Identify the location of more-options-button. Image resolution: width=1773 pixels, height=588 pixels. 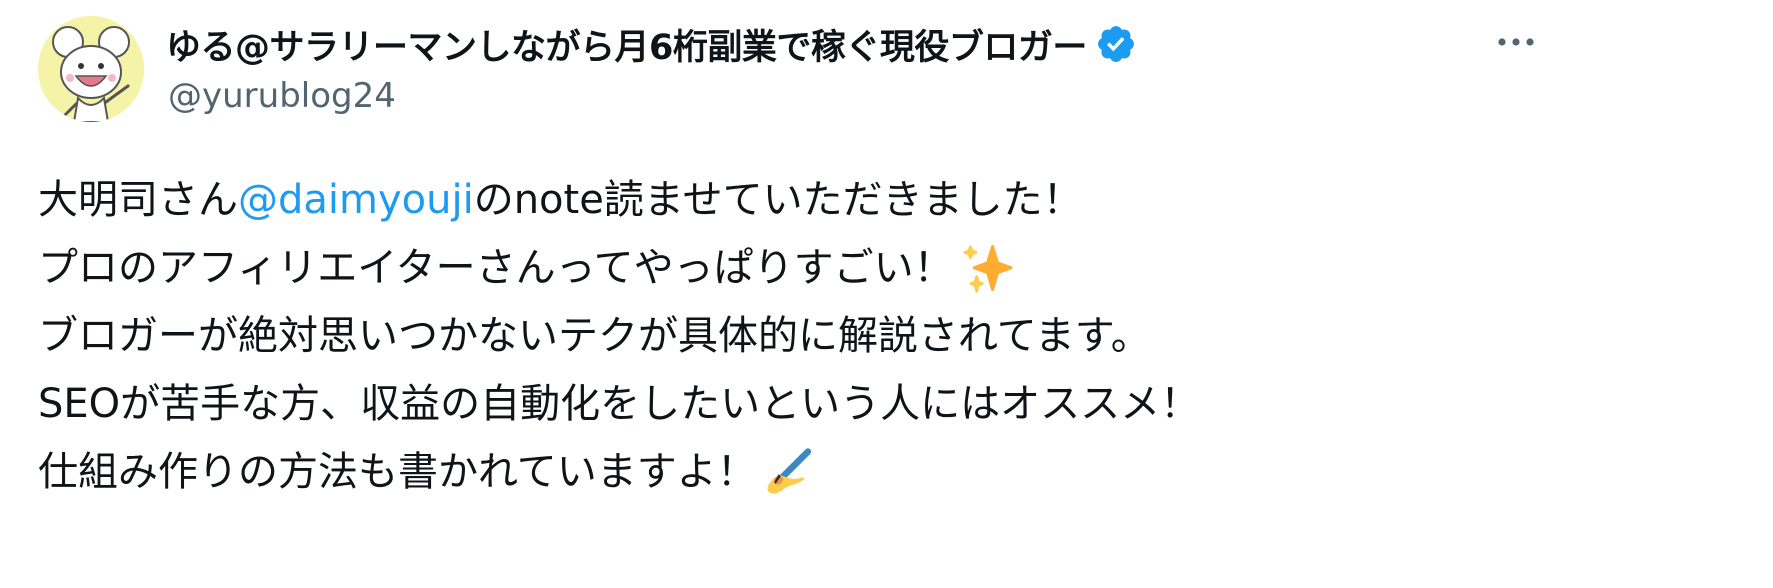
(1516, 42).